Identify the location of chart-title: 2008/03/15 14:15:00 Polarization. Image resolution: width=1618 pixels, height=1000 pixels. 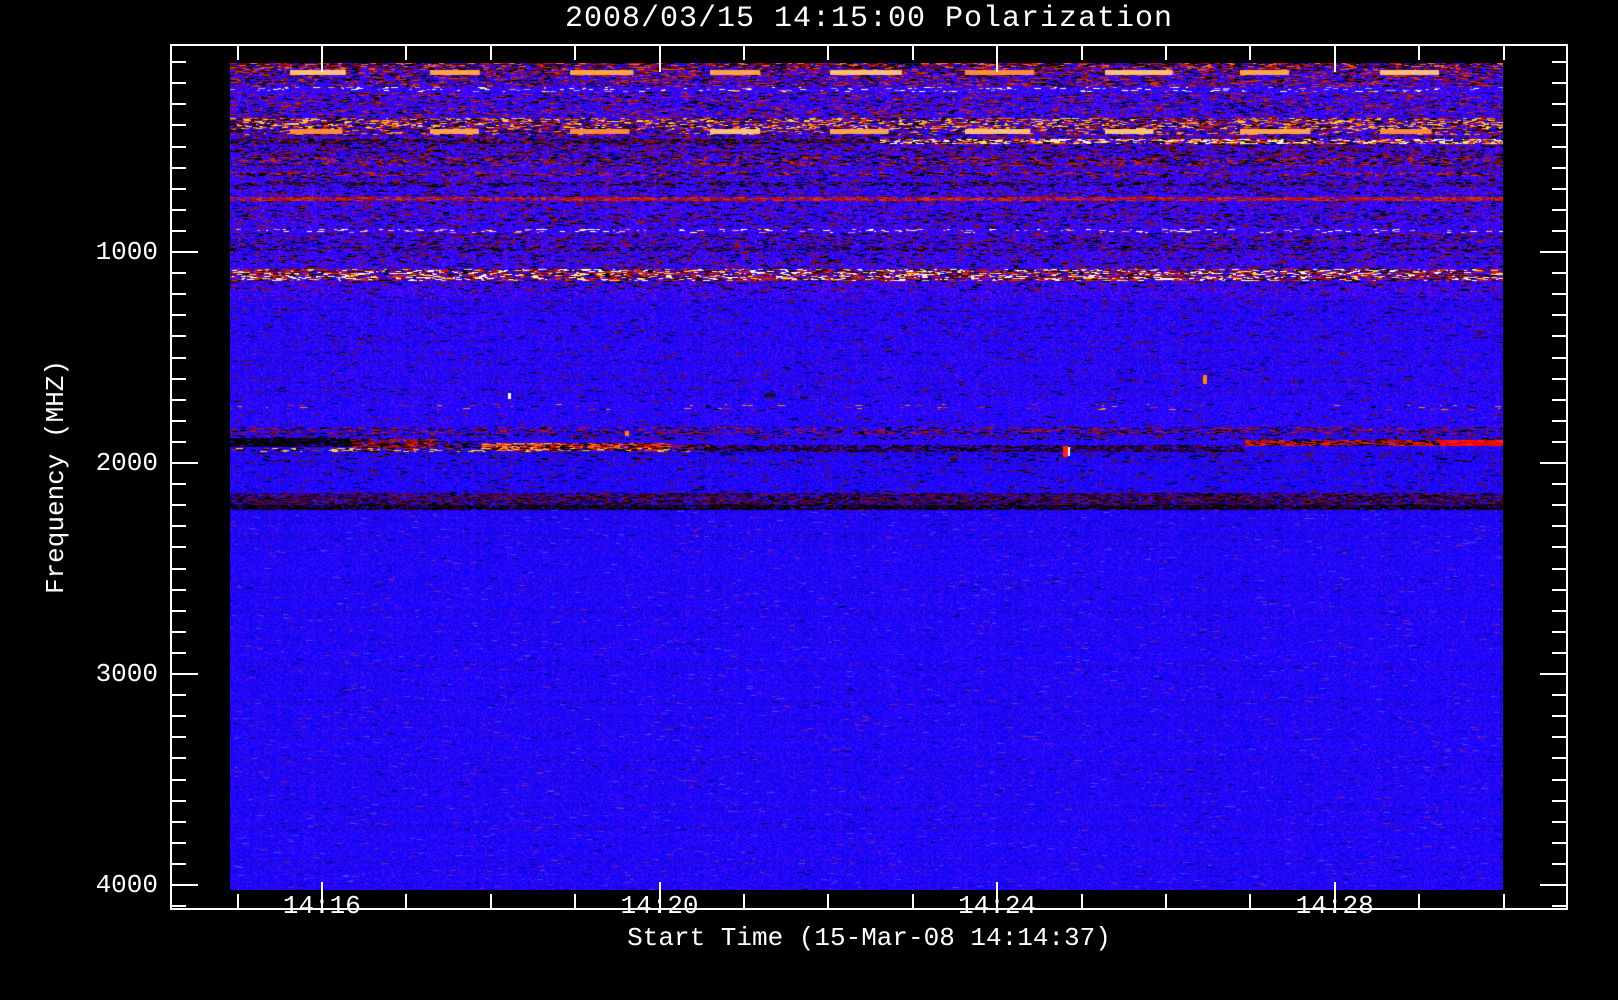
(869, 19).